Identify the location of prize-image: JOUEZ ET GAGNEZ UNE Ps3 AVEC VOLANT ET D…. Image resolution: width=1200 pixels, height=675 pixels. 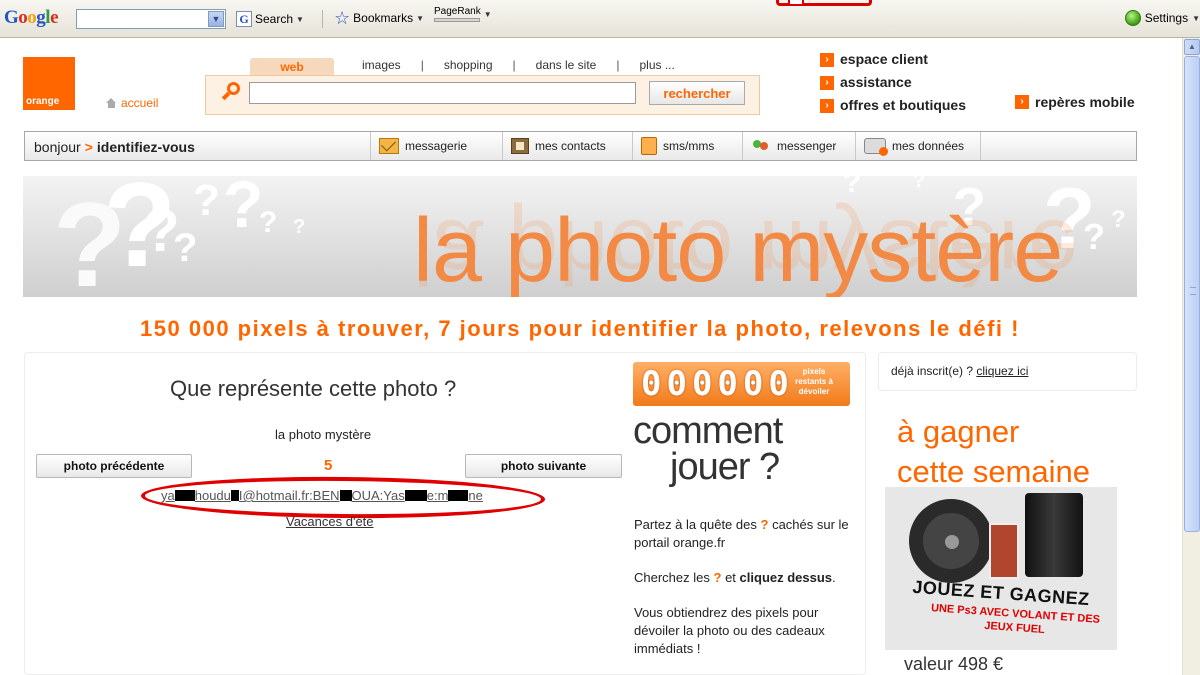
(1001, 568).